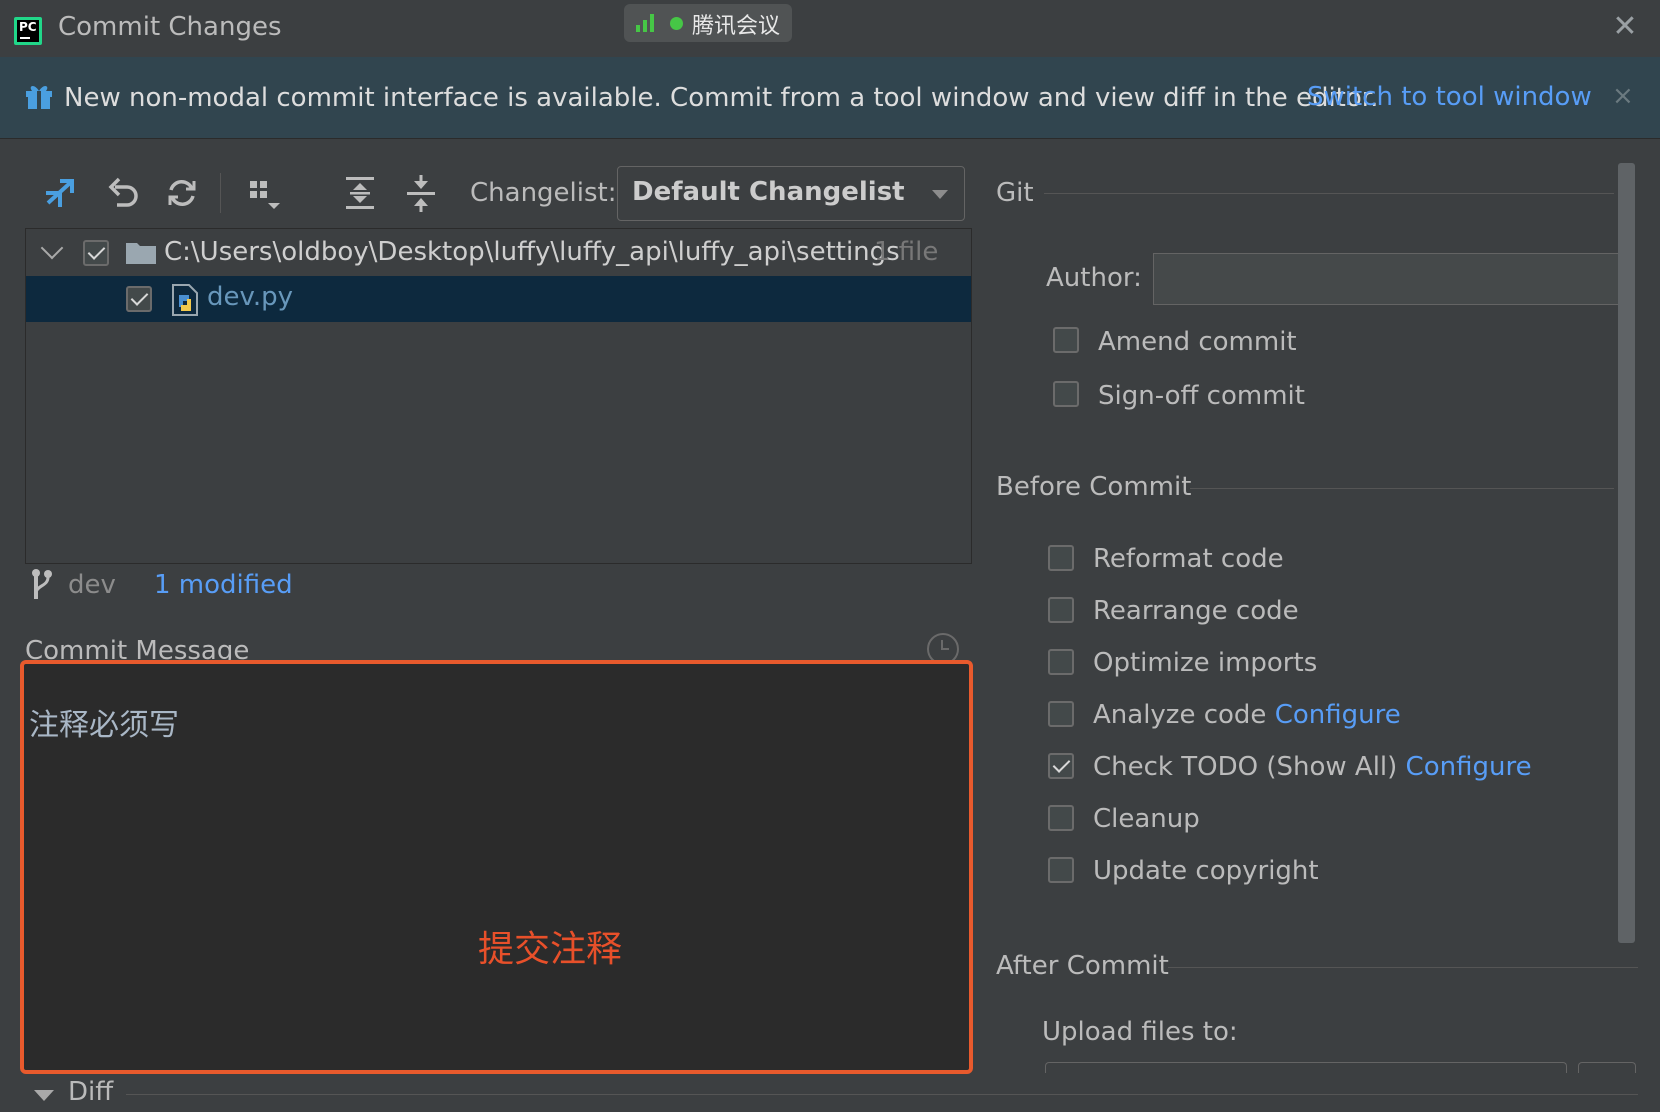  Describe the element at coordinates (768, 192) in the screenshot. I see `changelist-value: Default Changelist` at that location.